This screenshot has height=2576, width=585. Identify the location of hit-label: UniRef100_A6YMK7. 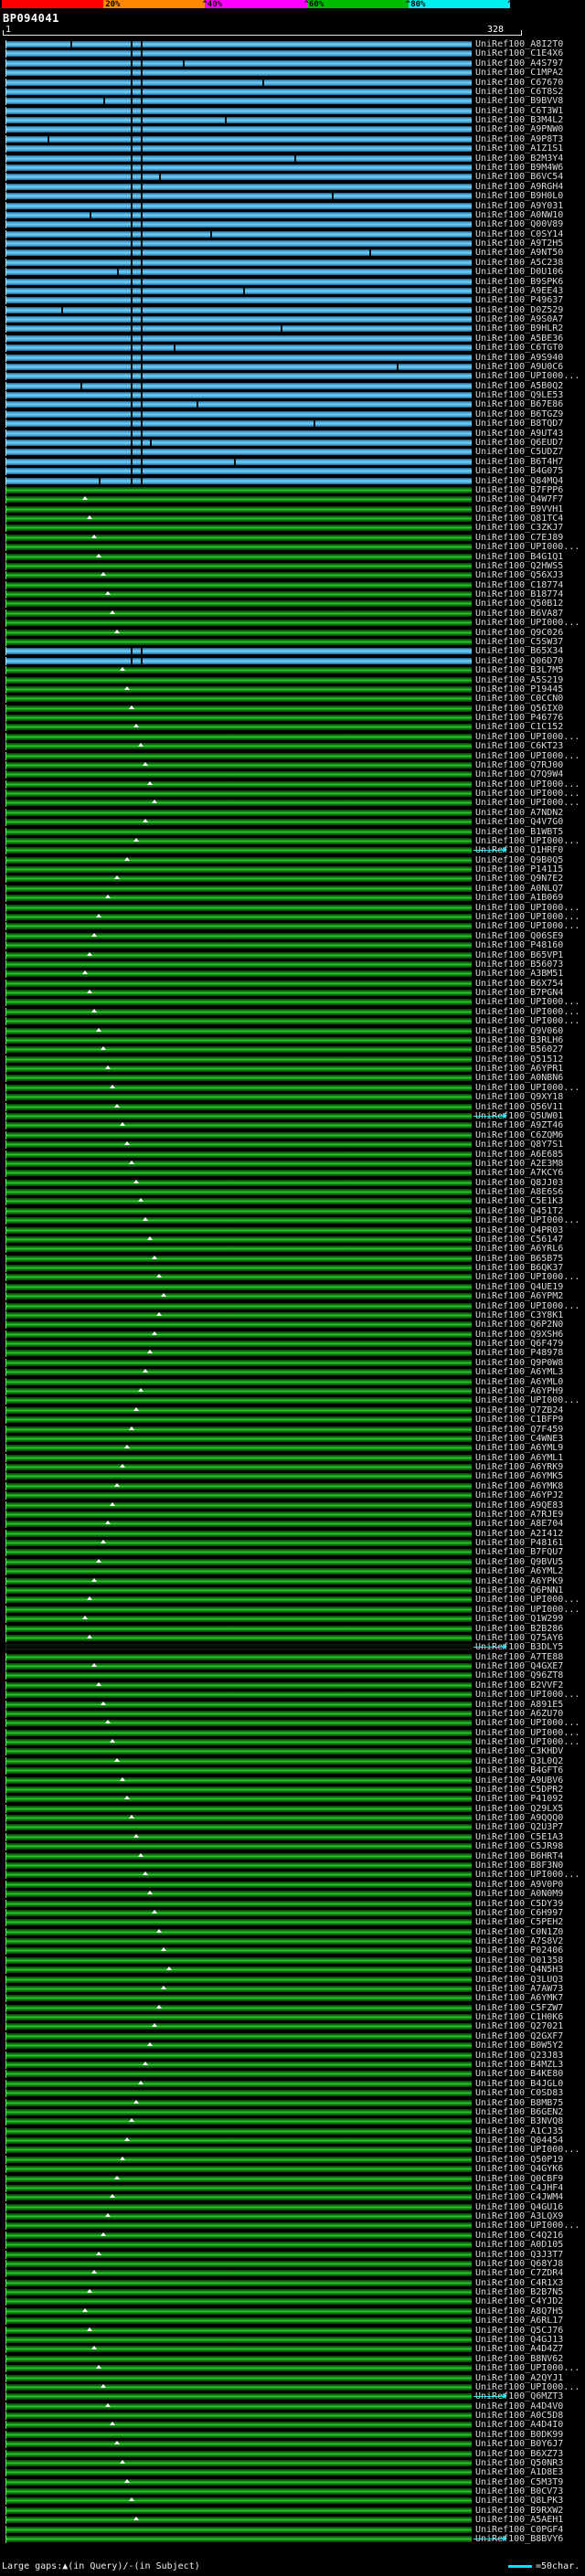
(519, 1998).